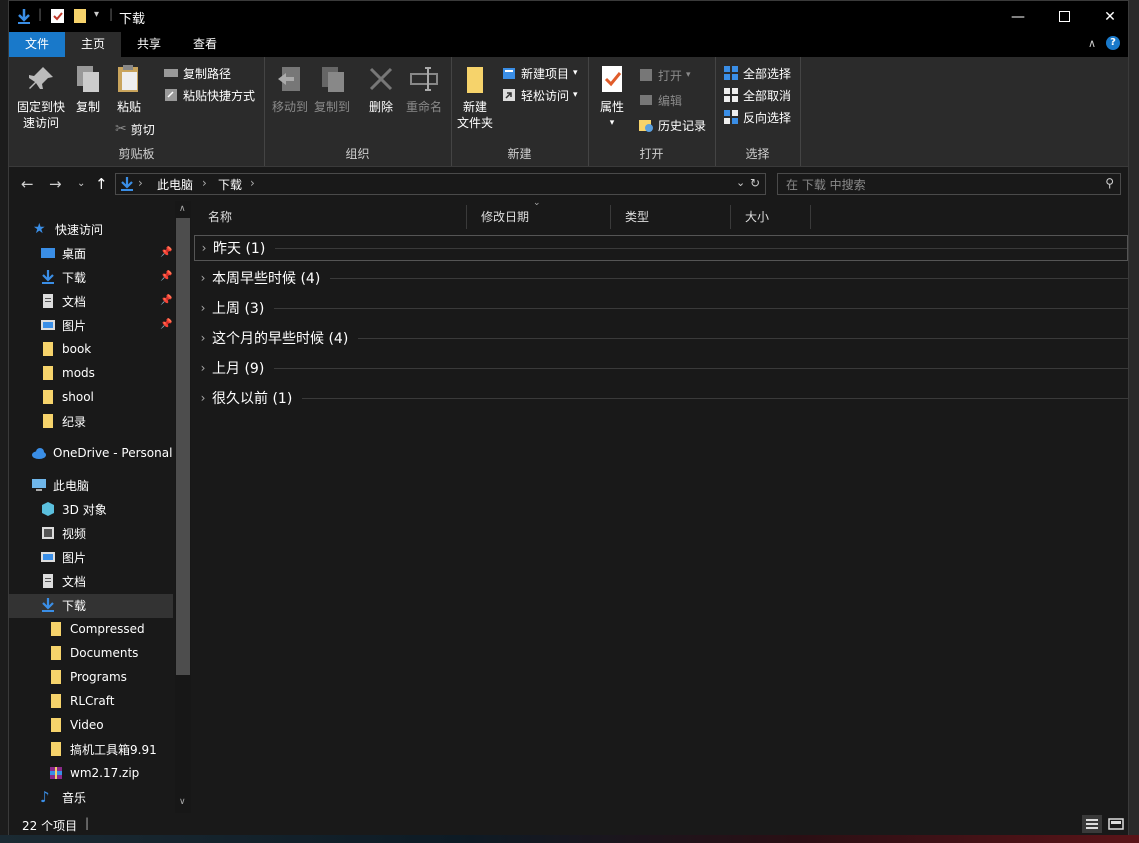  Describe the element at coordinates (660, 100) in the screenshot. I see `edit-button: 编辑` at that location.